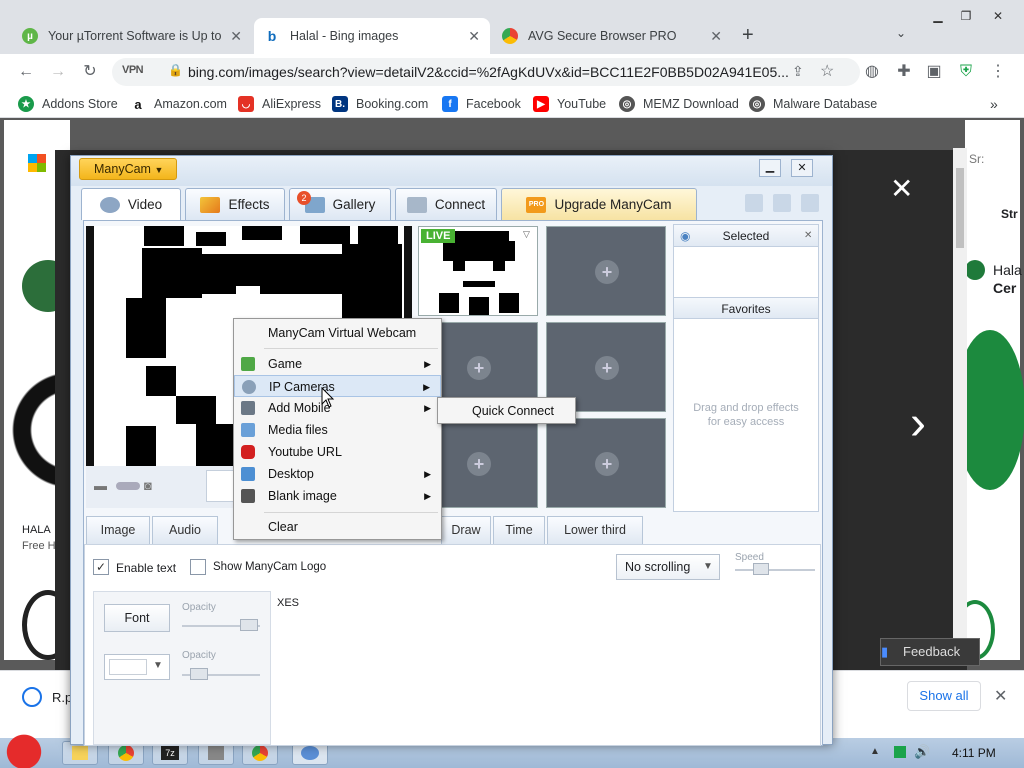  I want to click on tray-shield-icon, so click(900, 752).